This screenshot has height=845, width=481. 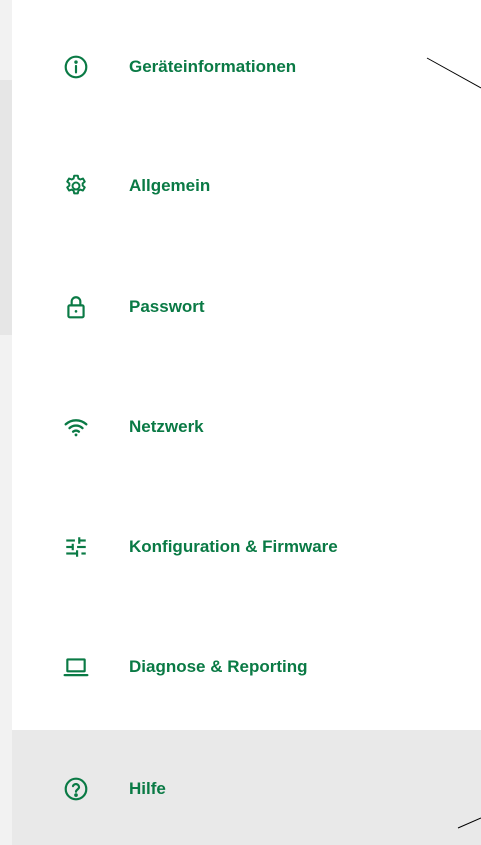 What do you see at coordinates (218, 666) in the screenshot?
I see `menu-item-label: Diagnose & Reporting` at bounding box center [218, 666].